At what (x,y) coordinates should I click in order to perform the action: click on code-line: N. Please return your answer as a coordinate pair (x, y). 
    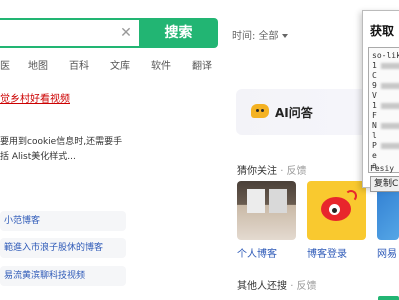
    Looking at the image, I should click on (374, 125).